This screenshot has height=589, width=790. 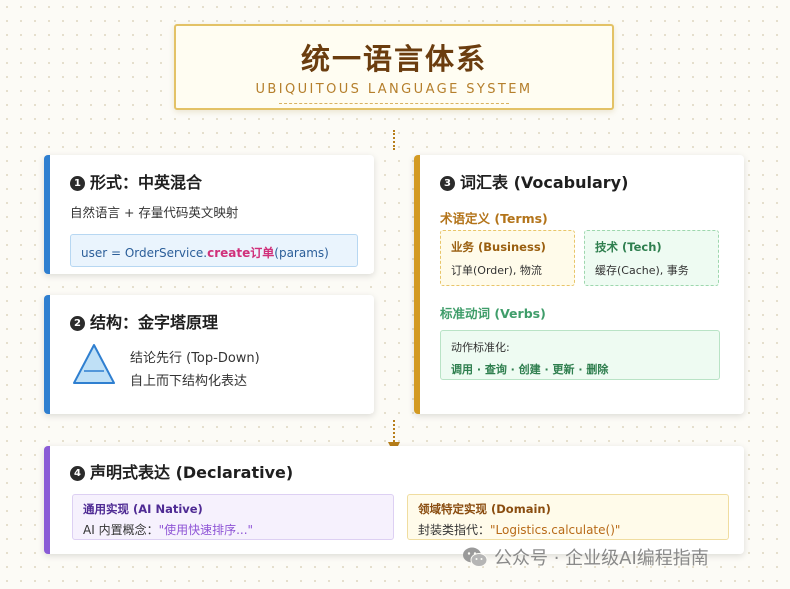 What do you see at coordinates (642, 270) in the screenshot?
I see `tech-terms-text: 缓存(Cache), 事务` at bounding box center [642, 270].